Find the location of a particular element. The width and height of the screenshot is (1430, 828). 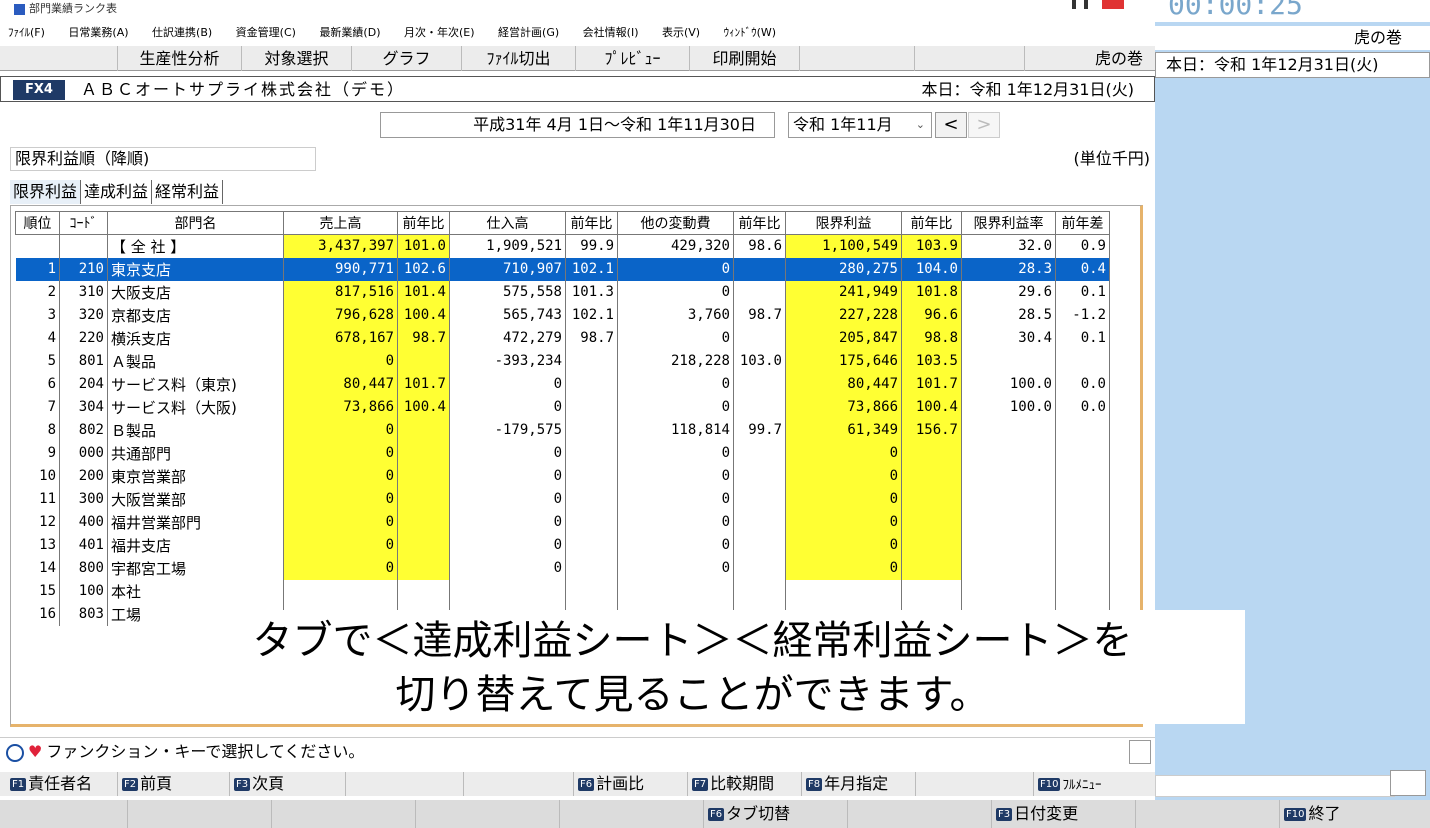

table-cell: 400 is located at coordinates (83, 522).